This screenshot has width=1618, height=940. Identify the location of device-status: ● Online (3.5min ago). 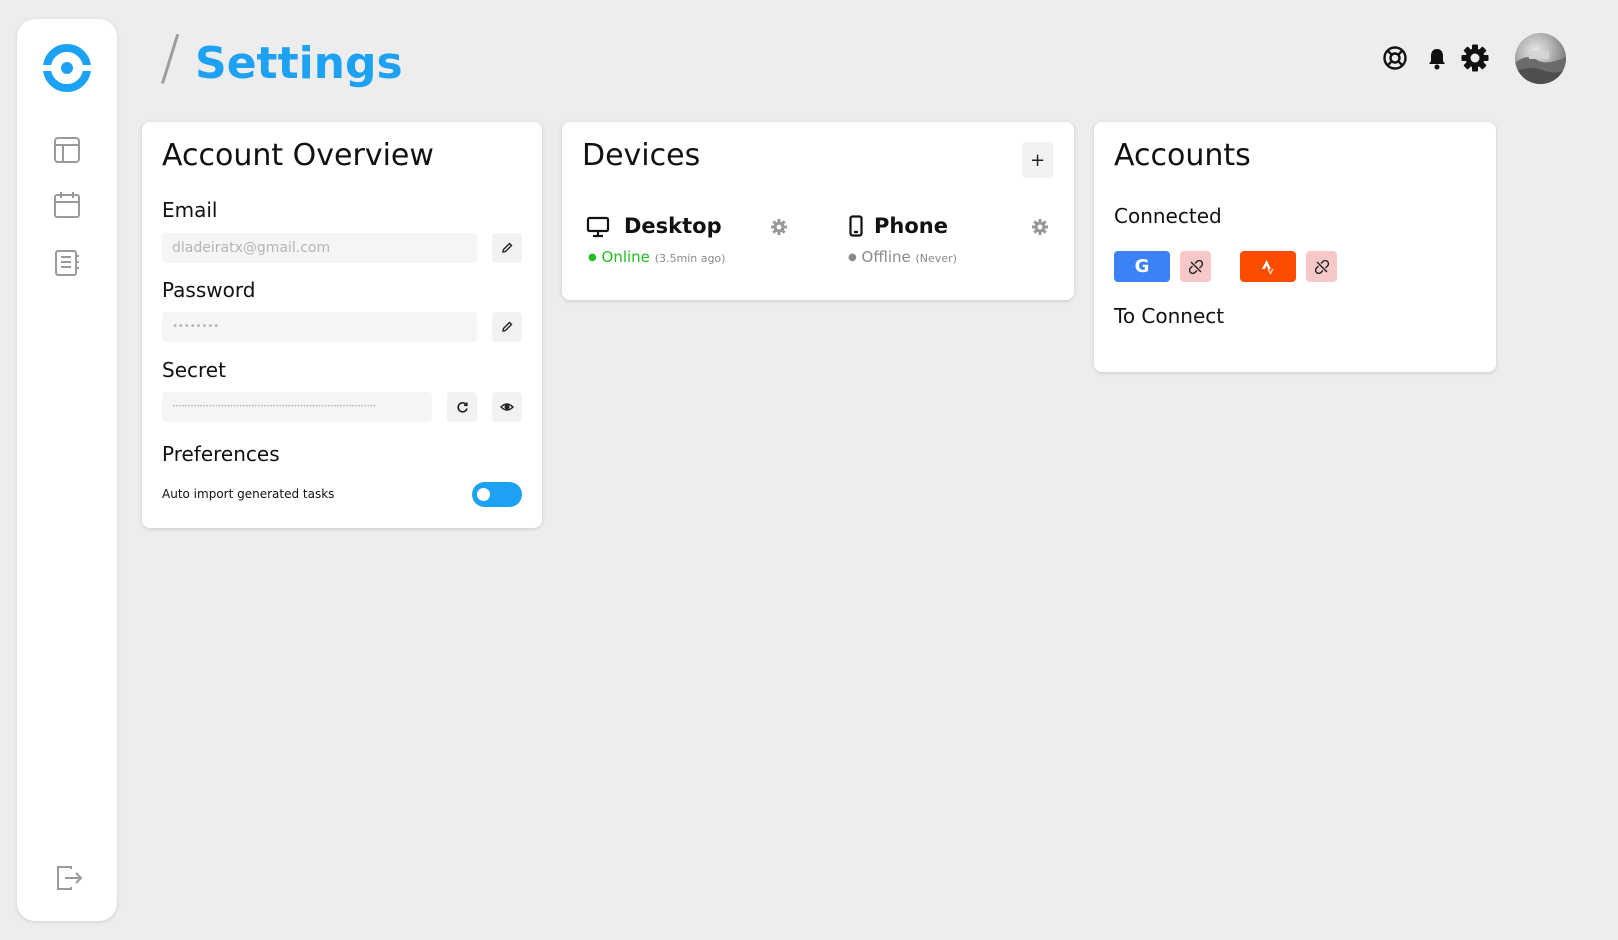
(657, 257).